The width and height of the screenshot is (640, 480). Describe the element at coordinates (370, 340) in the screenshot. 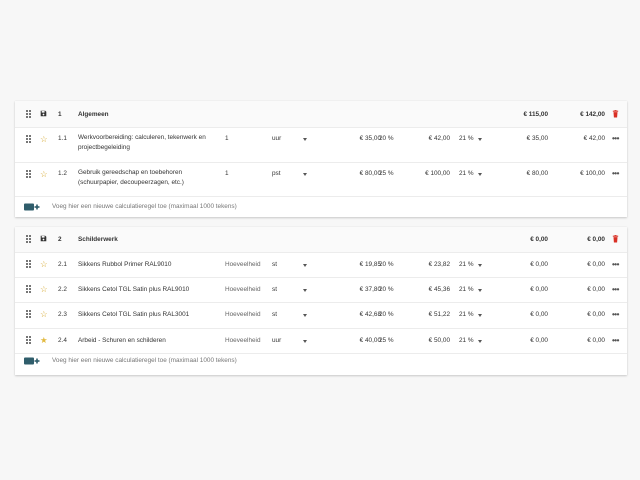

I see `row-price: € 40,00` at that location.